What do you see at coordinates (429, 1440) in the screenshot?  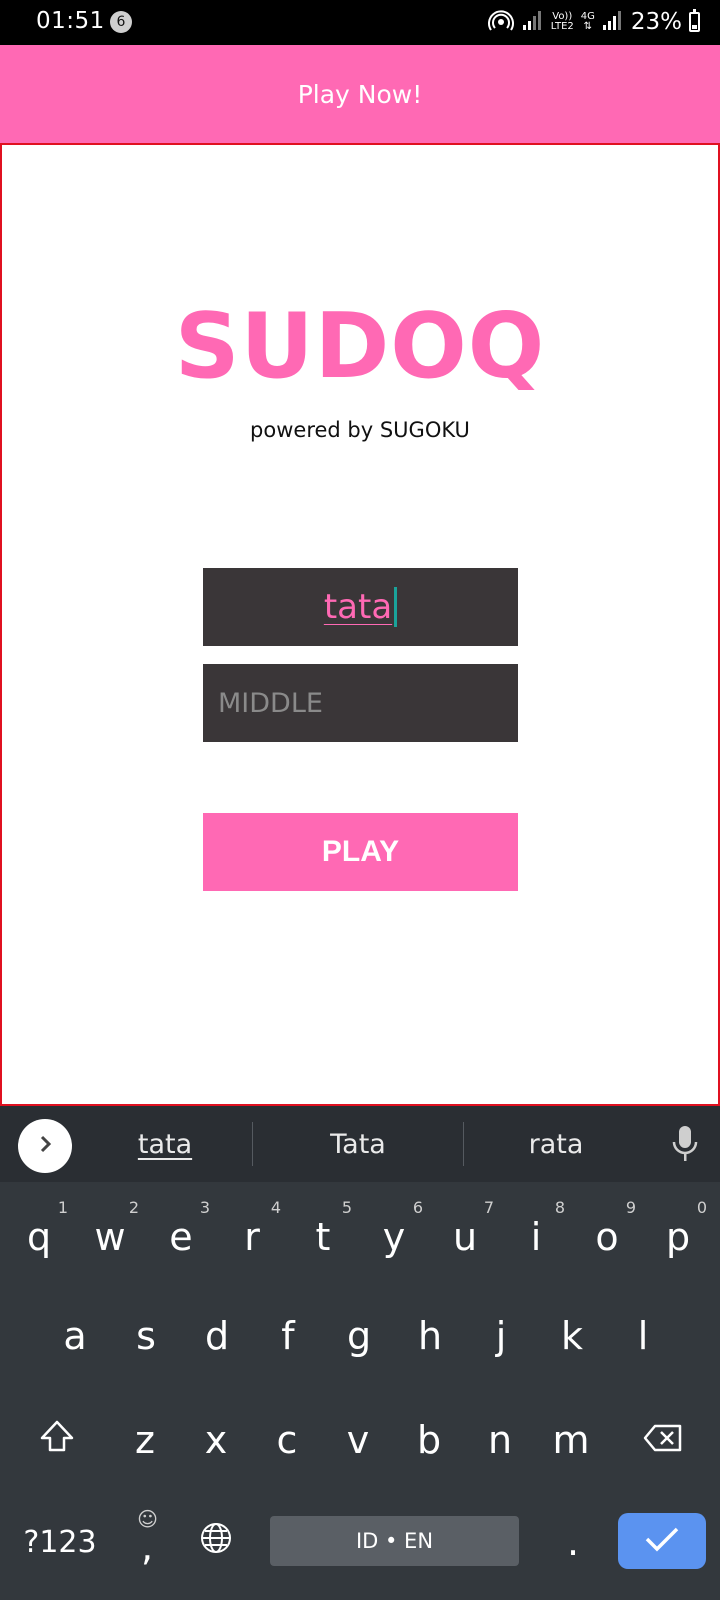 I see `key-b: b` at bounding box center [429, 1440].